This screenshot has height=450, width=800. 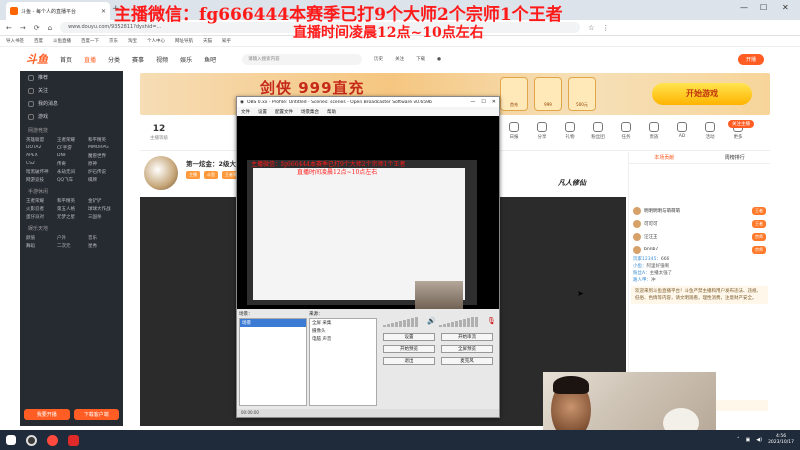 What do you see at coordinates (343, 339) in the screenshot?
I see `source-item: 电脑 声音` at bounding box center [343, 339].